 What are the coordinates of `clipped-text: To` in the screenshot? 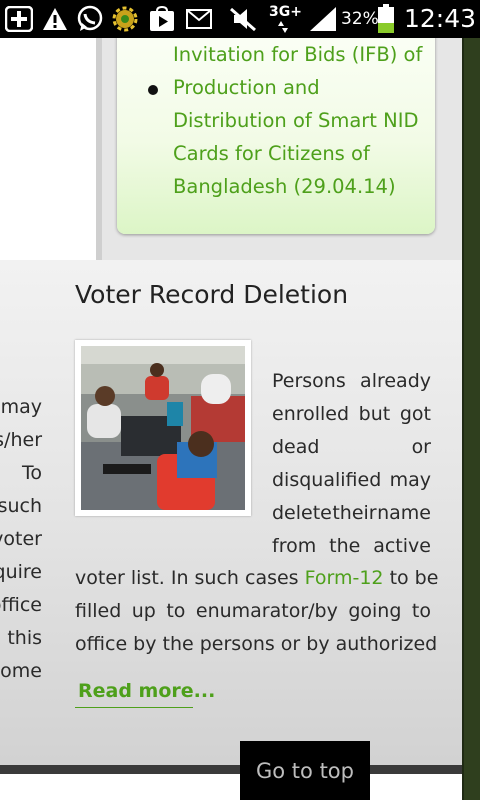 It's located at (31, 473).